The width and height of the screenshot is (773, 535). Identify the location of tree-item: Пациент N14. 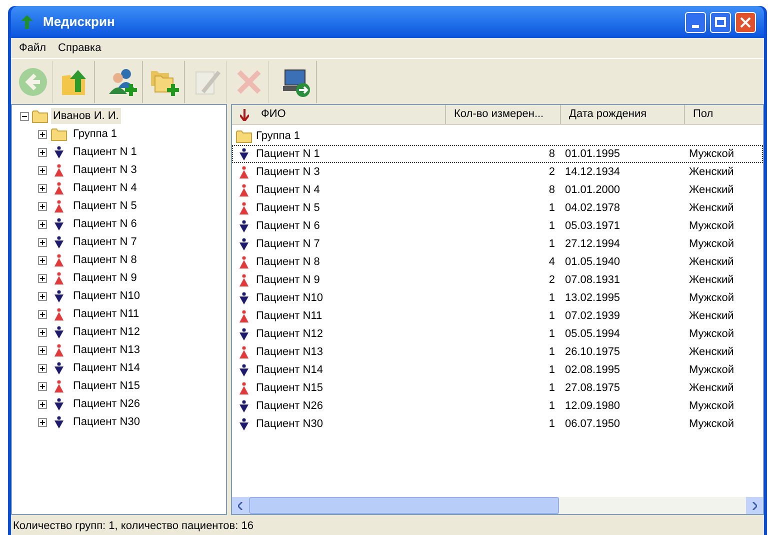
(106, 368).